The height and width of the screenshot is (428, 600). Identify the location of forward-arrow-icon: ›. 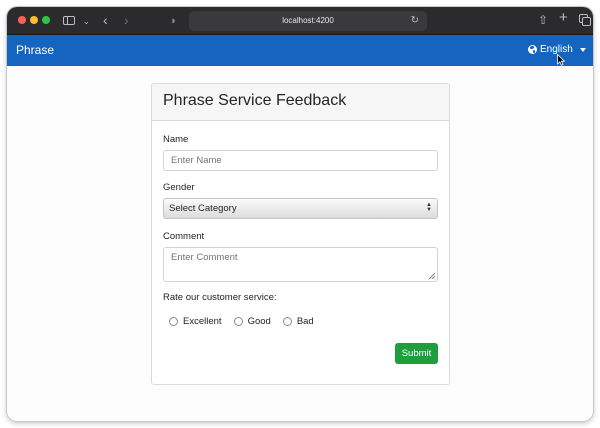
(126, 20).